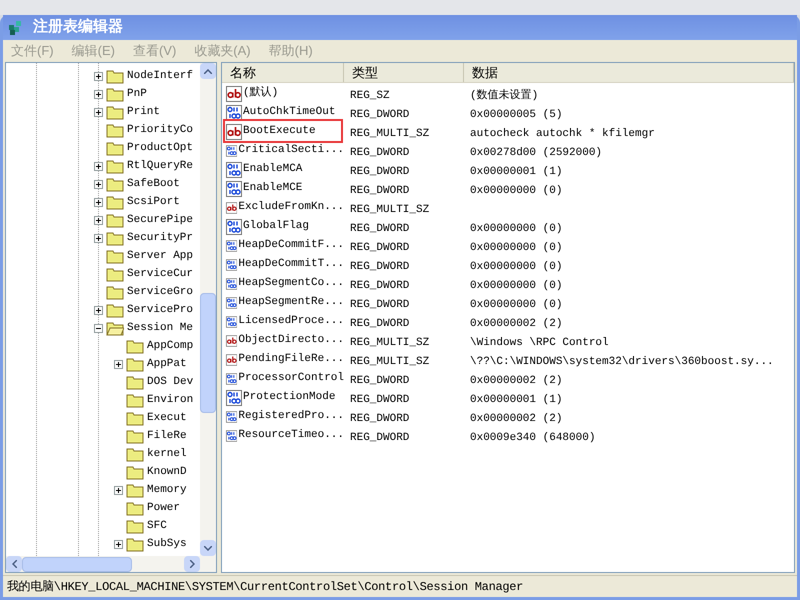 This screenshot has height=600, width=800. Describe the element at coordinates (163, 508) in the screenshot. I see `tree-item: Power` at that location.